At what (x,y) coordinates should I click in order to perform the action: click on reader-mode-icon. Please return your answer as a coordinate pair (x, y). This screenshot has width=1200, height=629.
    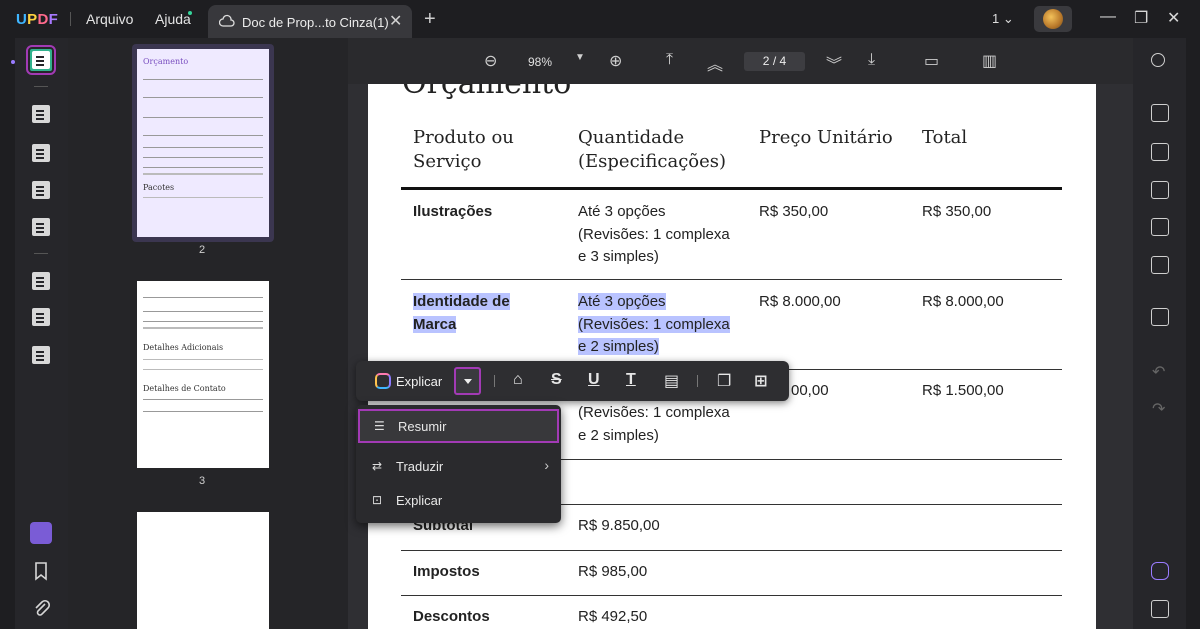
    Looking at the image, I should click on (41, 60).